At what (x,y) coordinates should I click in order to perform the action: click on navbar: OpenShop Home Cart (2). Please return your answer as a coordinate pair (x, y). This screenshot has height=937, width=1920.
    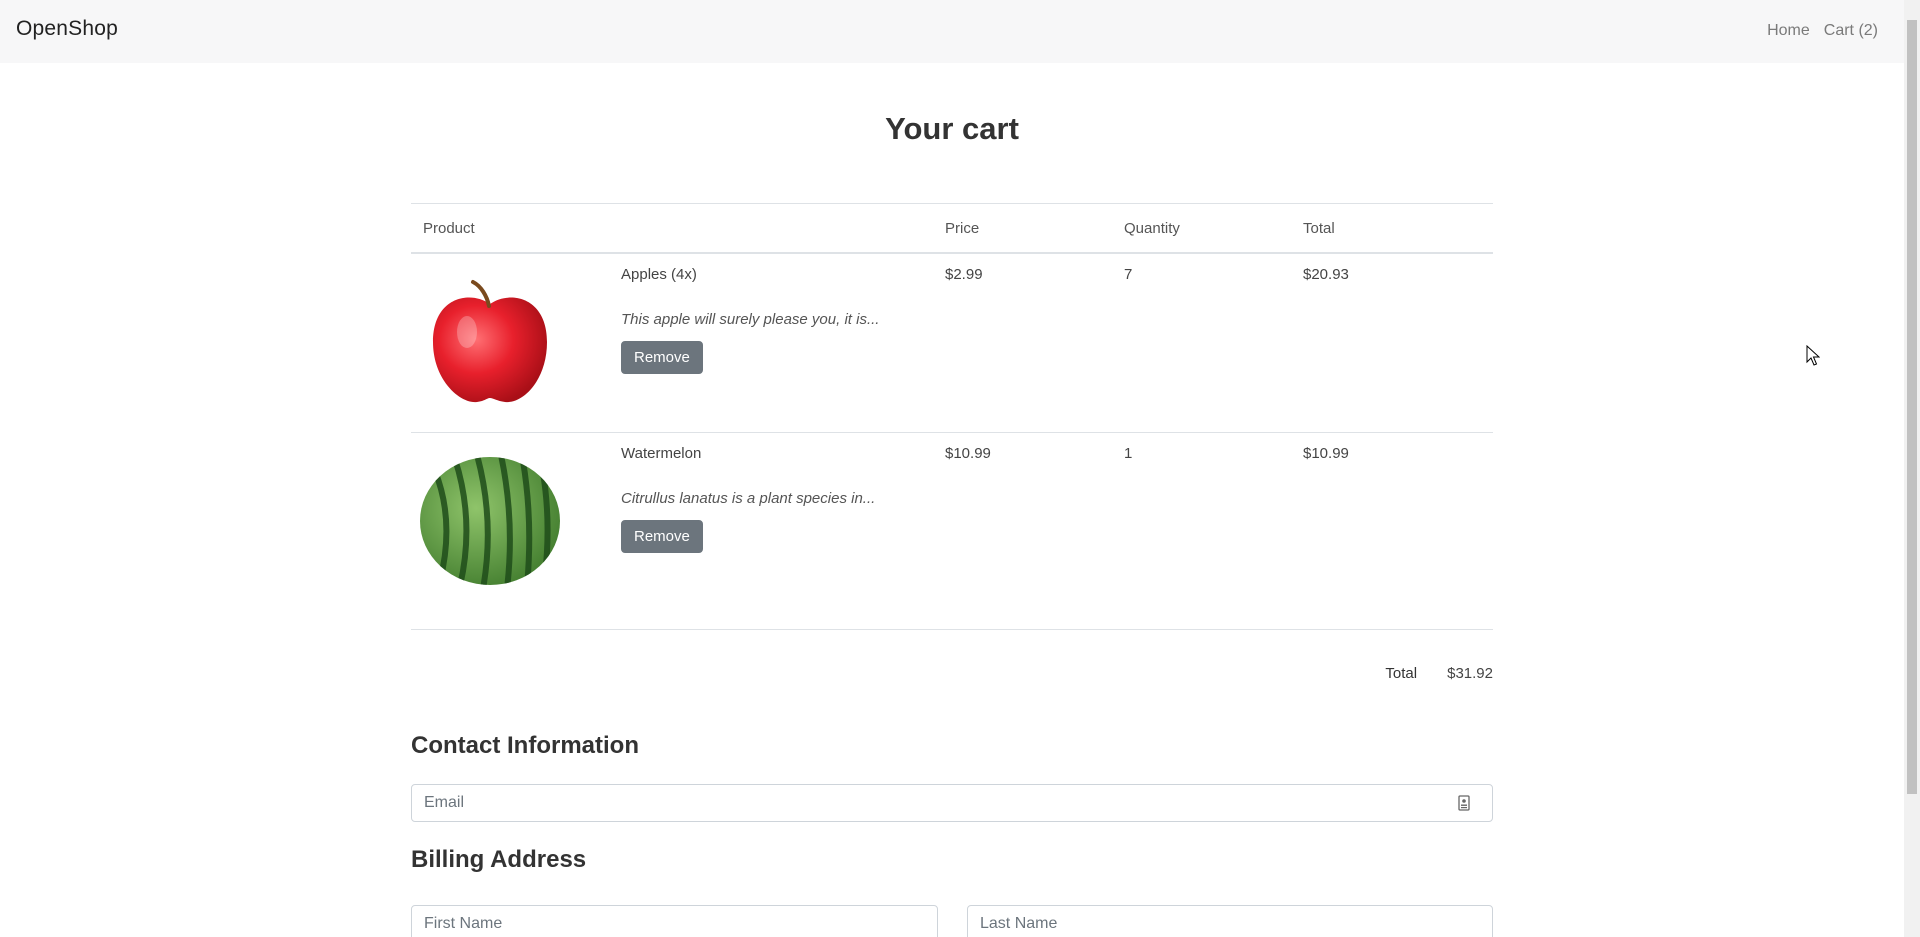
    Looking at the image, I should click on (952, 31).